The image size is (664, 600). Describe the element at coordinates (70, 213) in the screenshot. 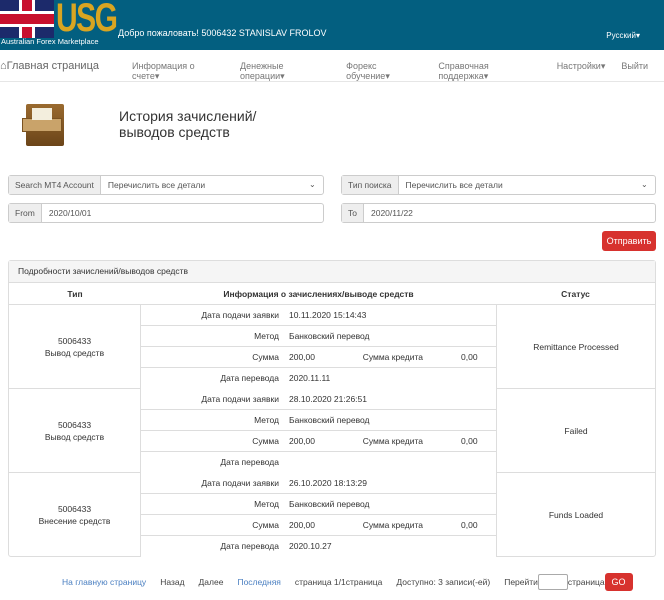

I see `from-value: 2020/10/01` at that location.